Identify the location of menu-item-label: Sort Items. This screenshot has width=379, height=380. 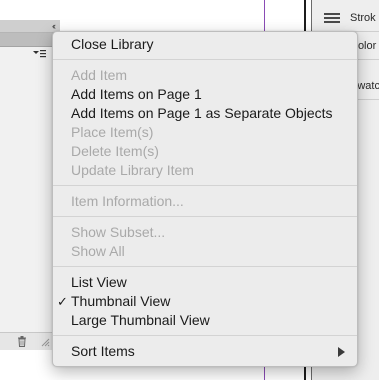
(103, 351).